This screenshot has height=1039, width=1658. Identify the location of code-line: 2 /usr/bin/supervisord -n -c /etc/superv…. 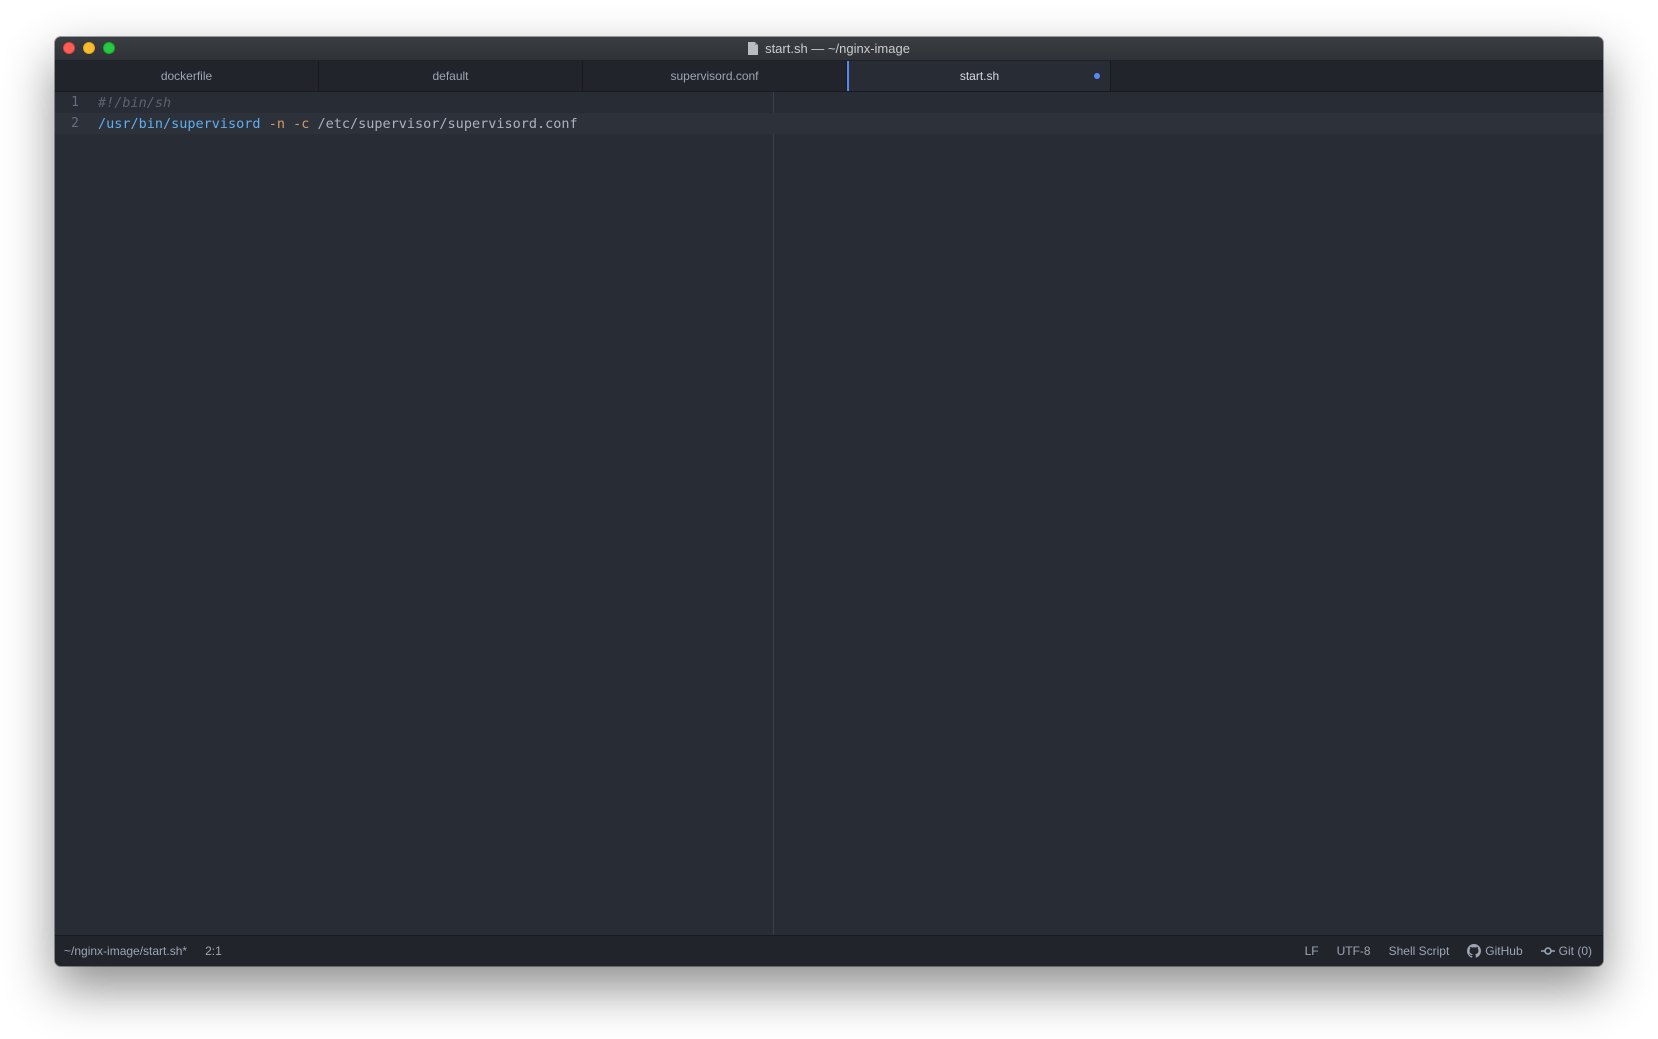
(829, 123).